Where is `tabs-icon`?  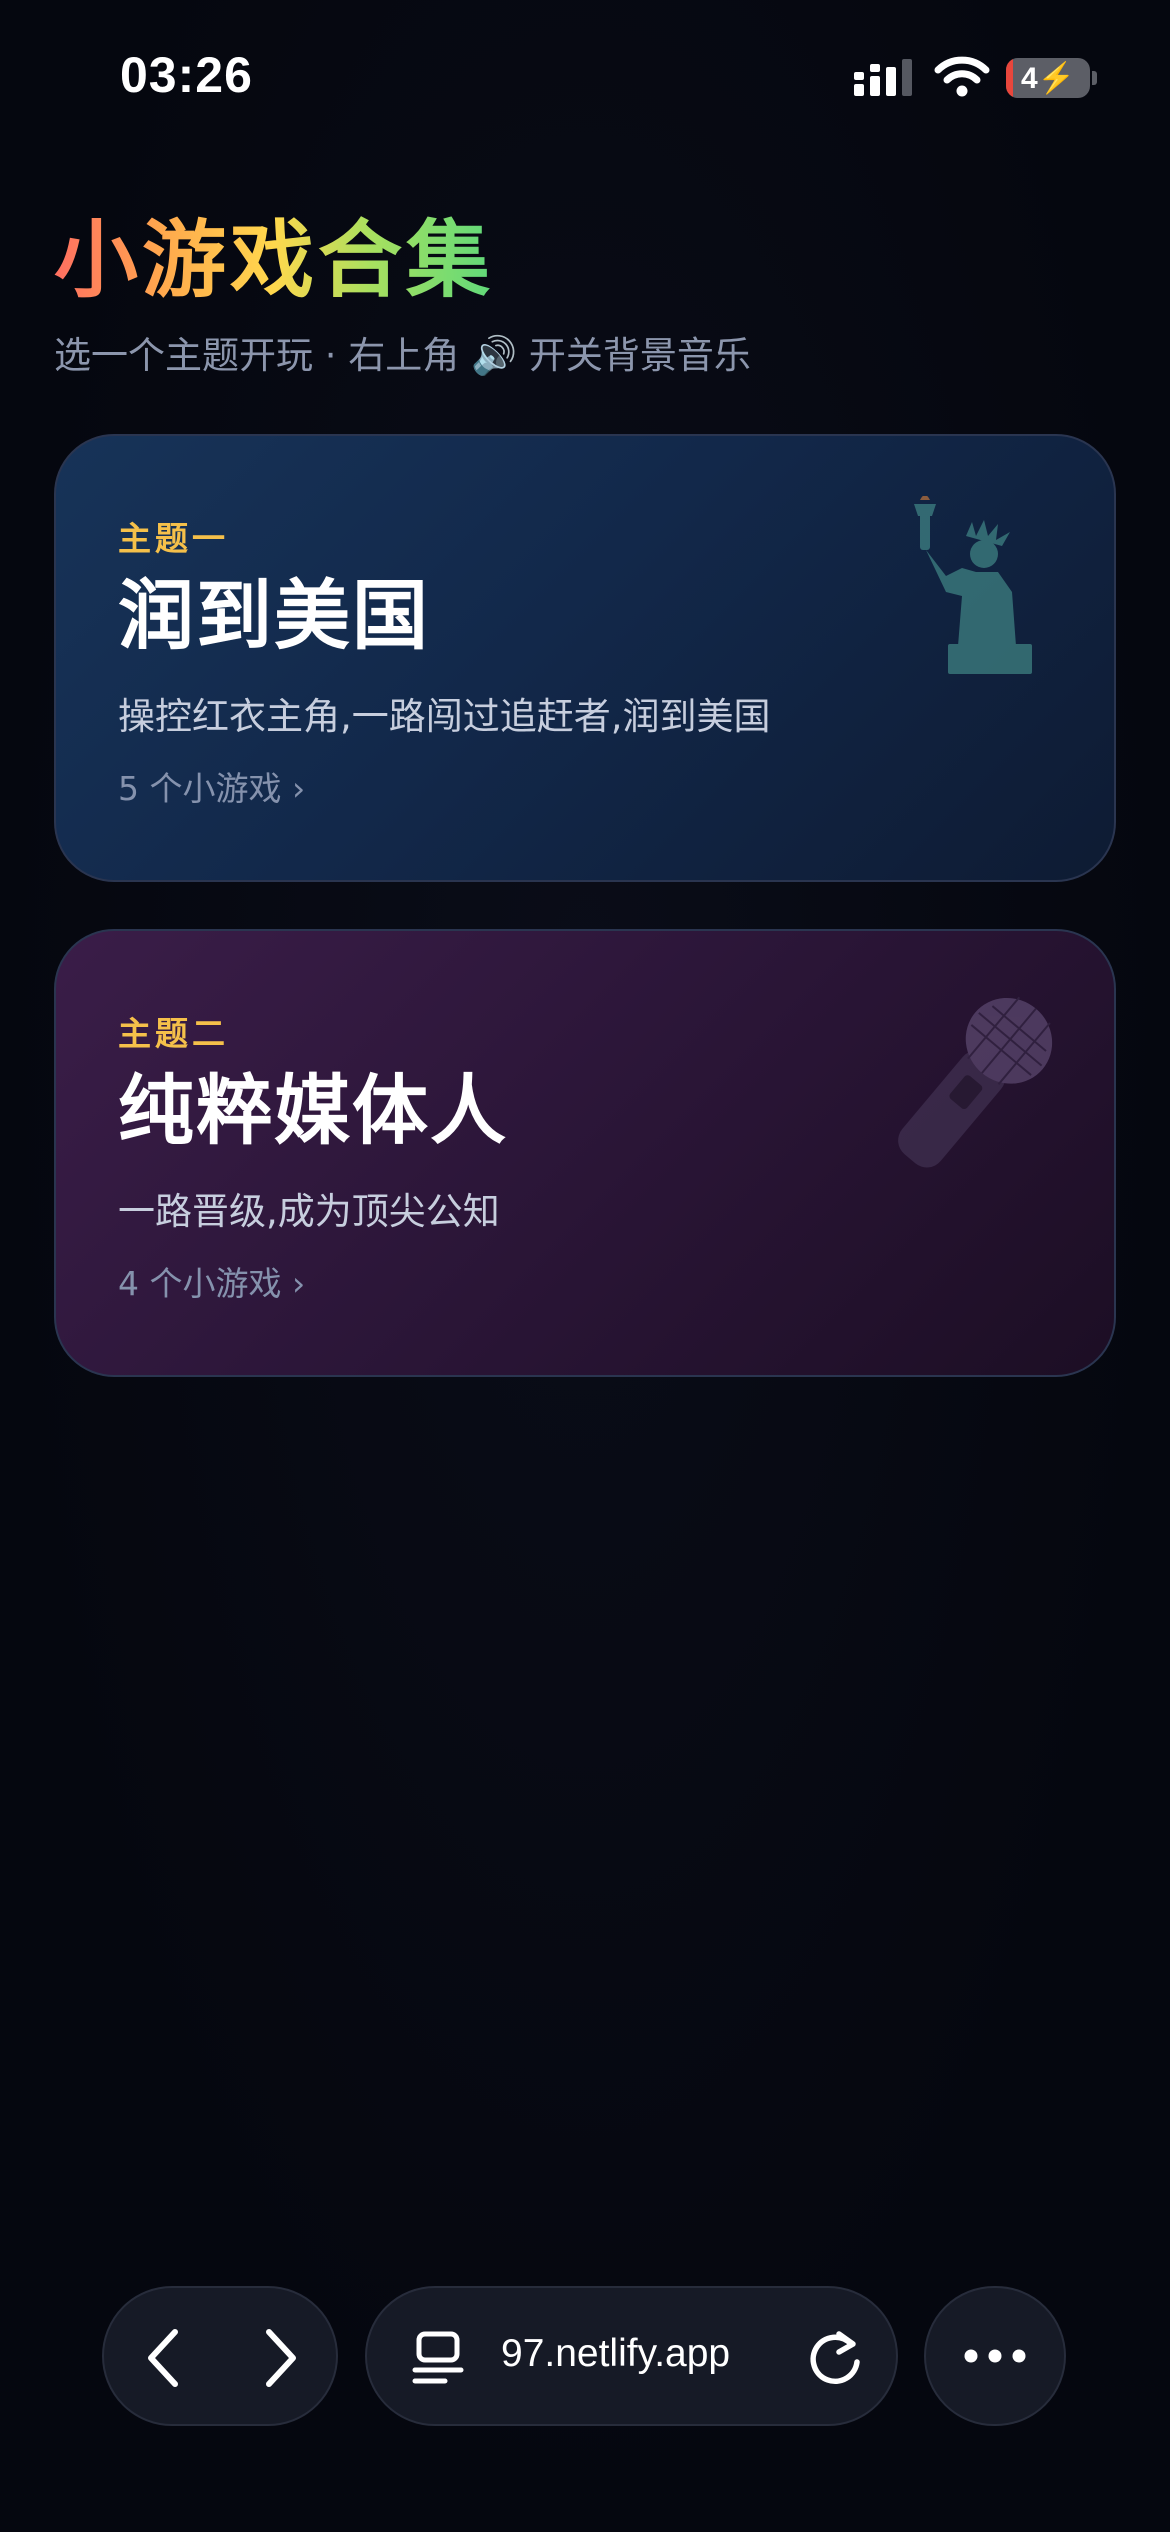 tabs-icon is located at coordinates (438, 2358).